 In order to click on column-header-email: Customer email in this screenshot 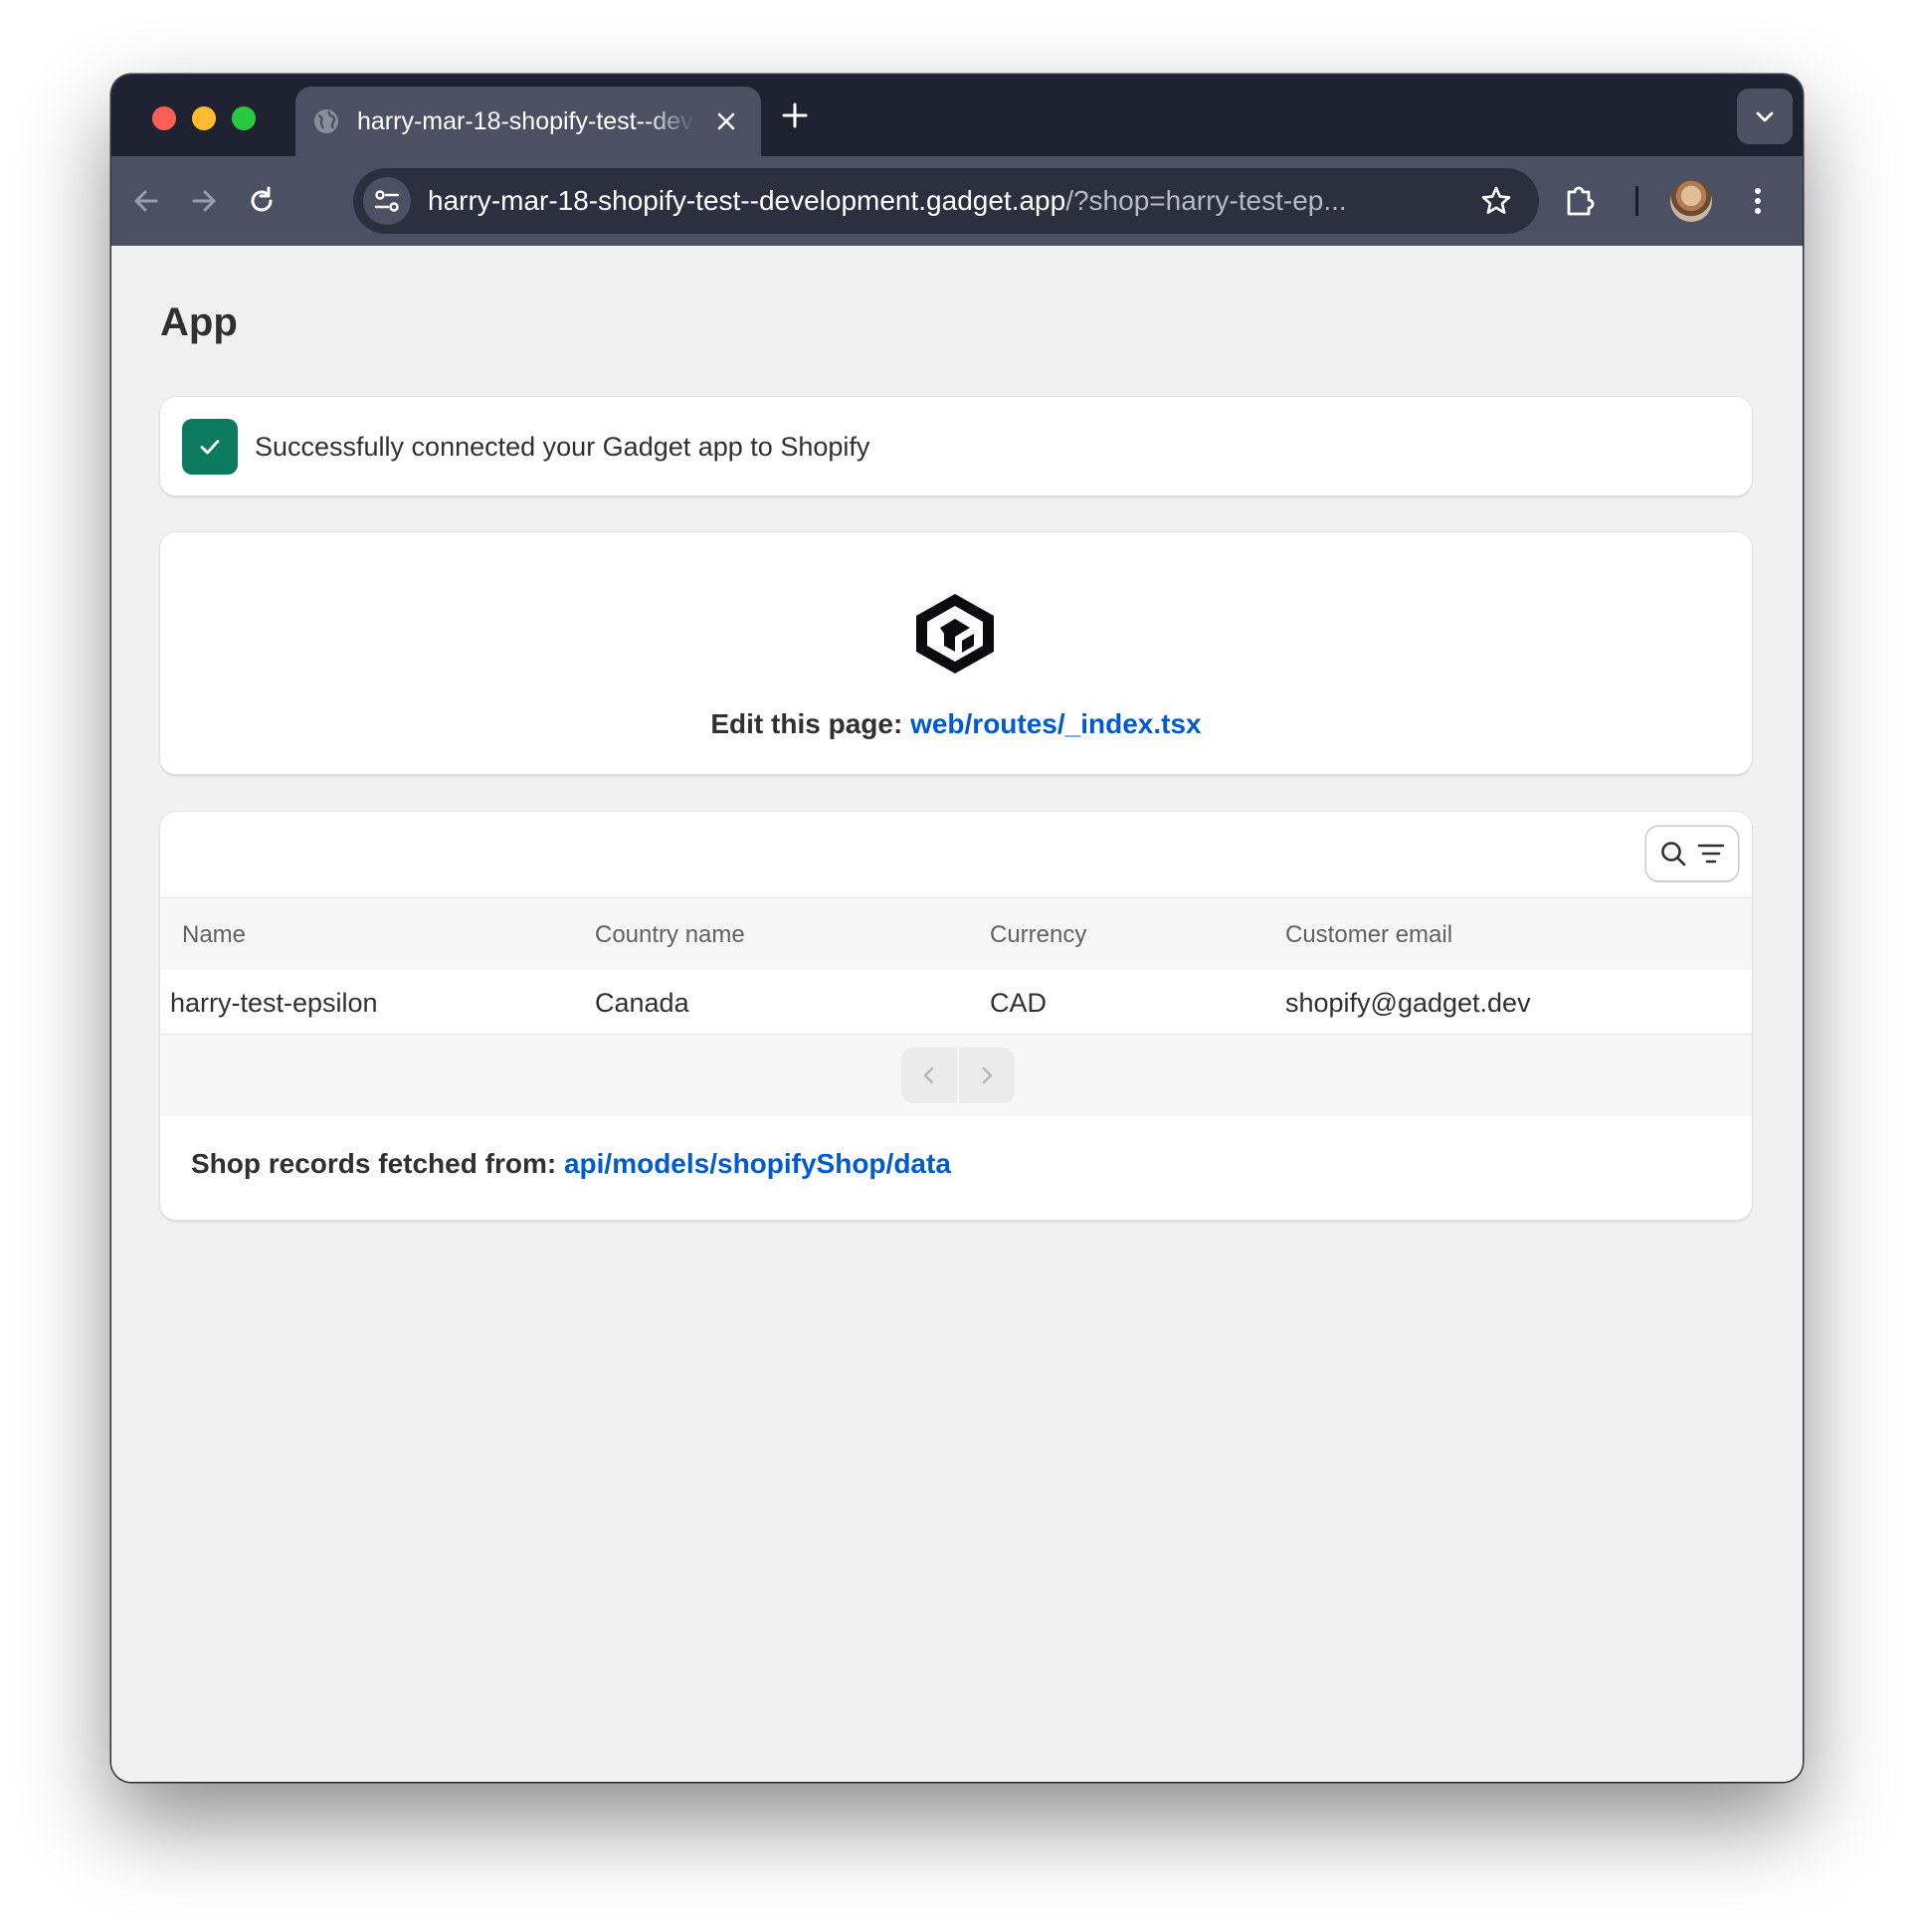, I will do `click(1369, 935)`.